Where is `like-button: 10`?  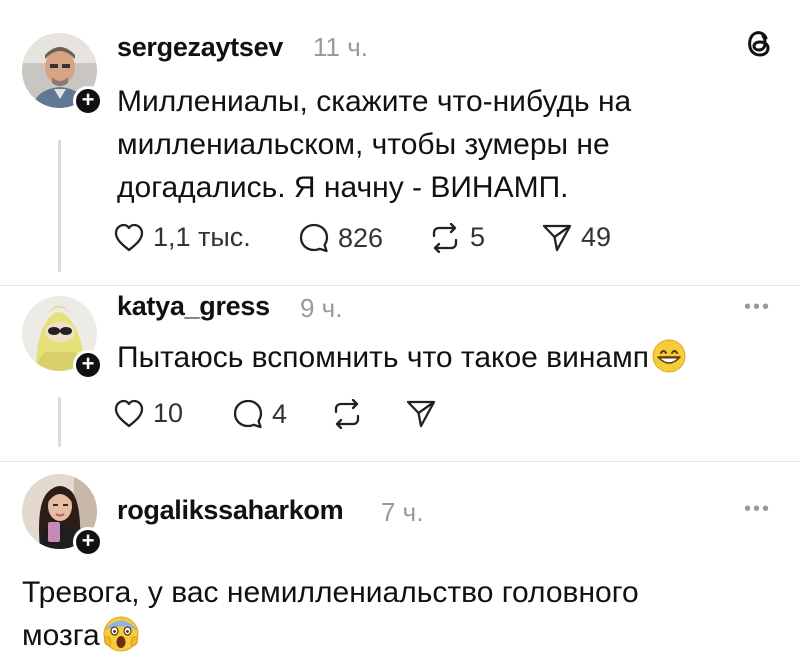
like-button: 10 is located at coordinates (148, 413).